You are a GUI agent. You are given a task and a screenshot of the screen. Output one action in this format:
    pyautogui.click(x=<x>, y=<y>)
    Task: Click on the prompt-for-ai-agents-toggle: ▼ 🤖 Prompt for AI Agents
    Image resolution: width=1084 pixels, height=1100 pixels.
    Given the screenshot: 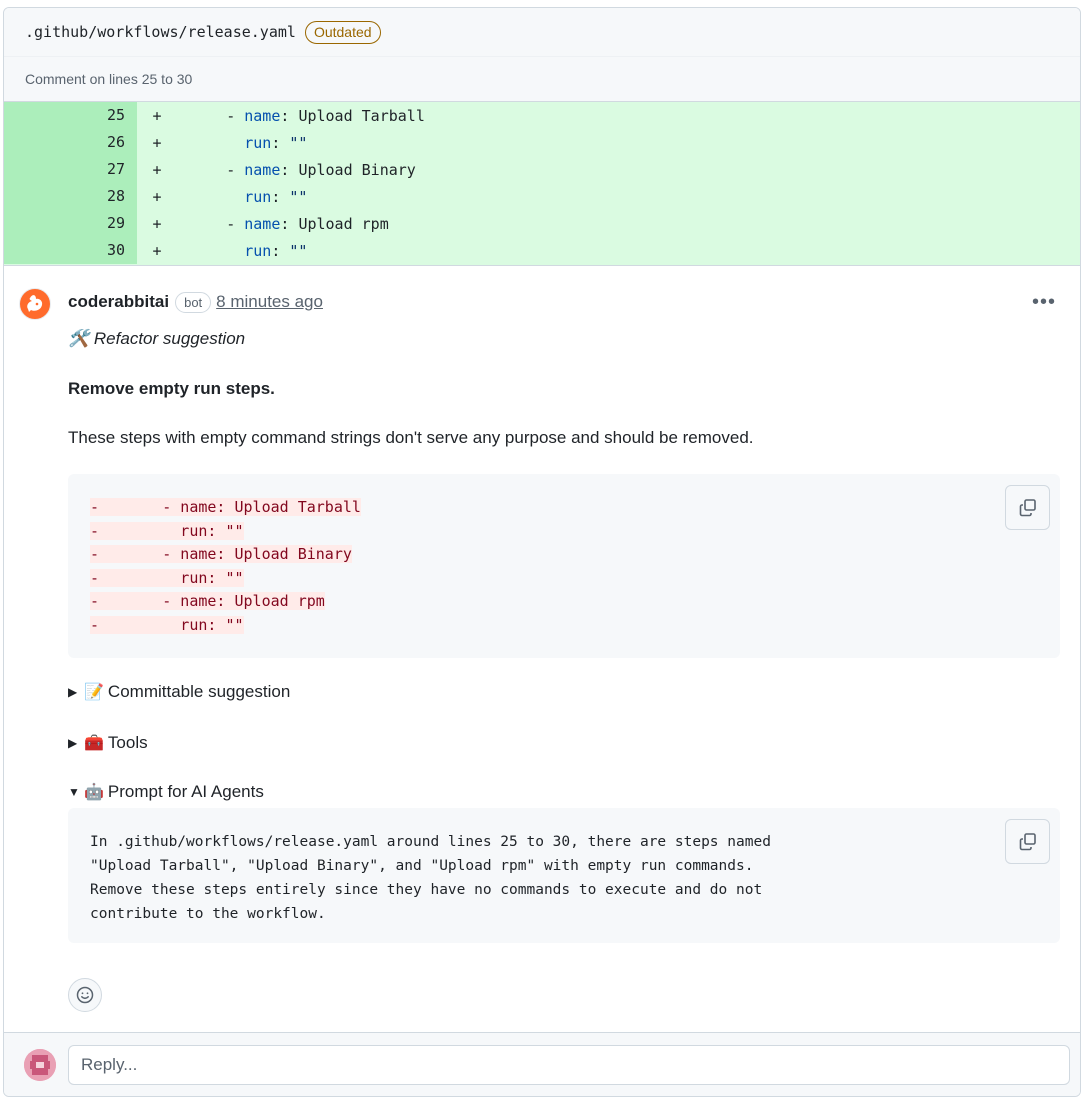 What is the action you would take?
    pyautogui.click(x=166, y=792)
    